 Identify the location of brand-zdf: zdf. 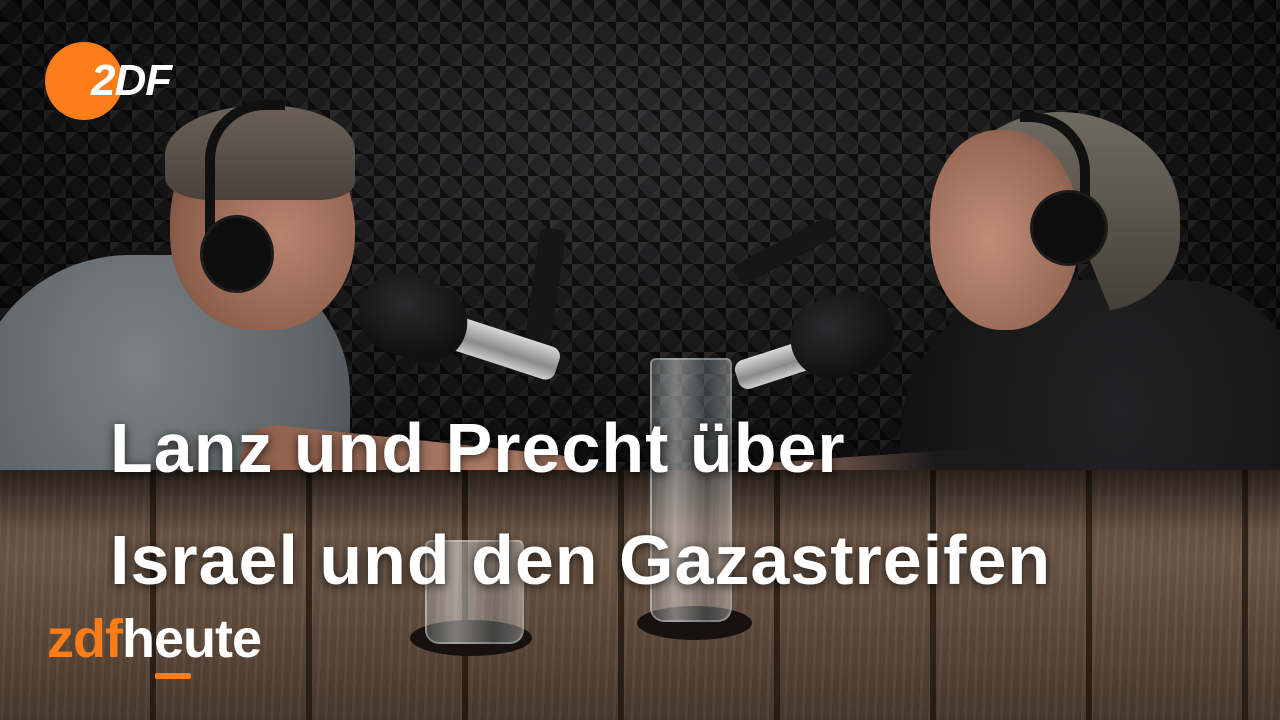
(85, 639).